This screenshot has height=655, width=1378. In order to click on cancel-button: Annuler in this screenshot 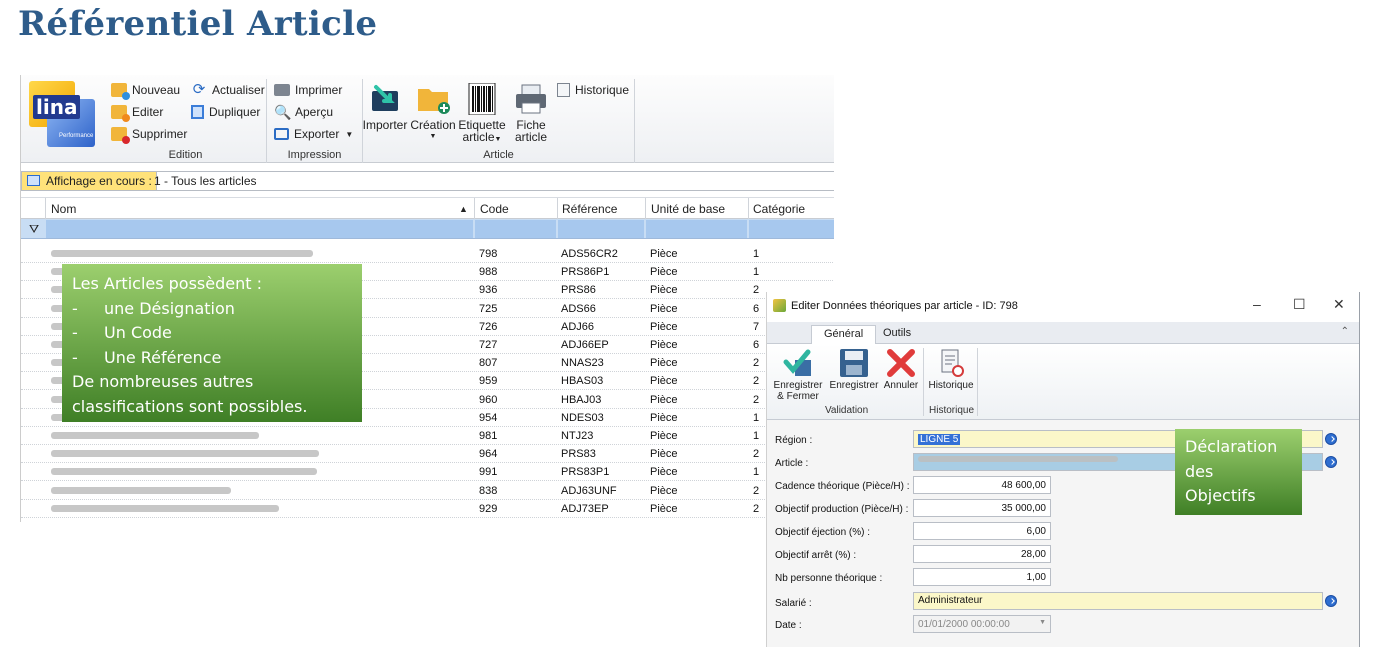, I will do `click(901, 369)`.